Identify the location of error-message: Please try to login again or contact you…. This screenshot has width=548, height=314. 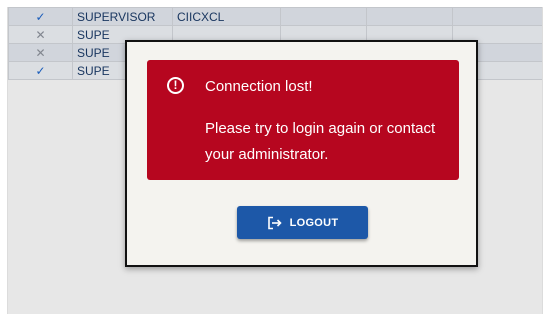
(320, 141).